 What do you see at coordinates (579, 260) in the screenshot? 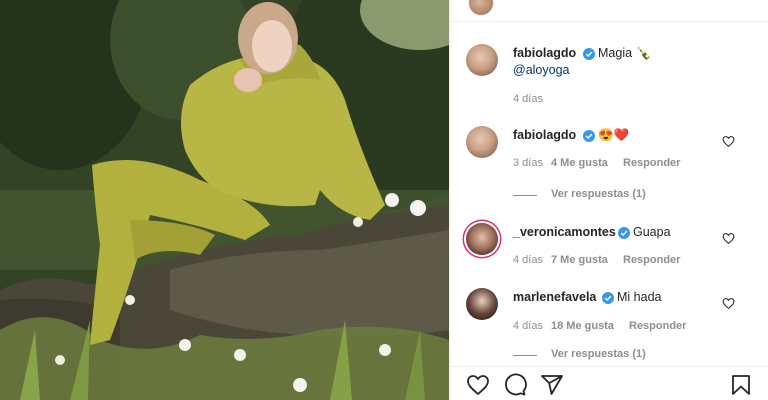
I see `comment-likes: 7 Me gusta` at bounding box center [579, 260].